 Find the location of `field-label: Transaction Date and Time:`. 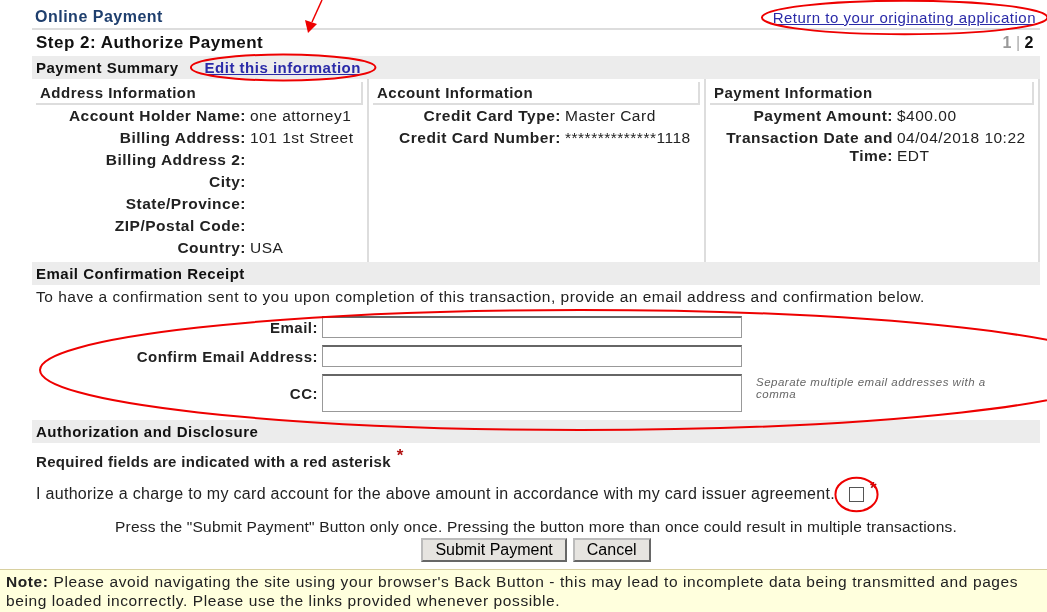

field-label: Transaction Date and Time: is located at coordinates (809, 147).